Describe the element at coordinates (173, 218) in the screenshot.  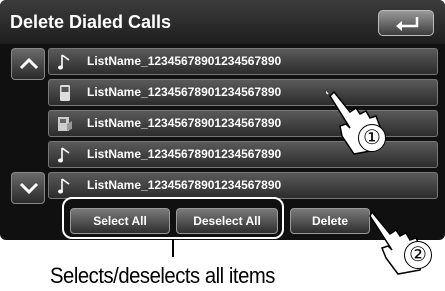
I see `callout-bracket` at that location.